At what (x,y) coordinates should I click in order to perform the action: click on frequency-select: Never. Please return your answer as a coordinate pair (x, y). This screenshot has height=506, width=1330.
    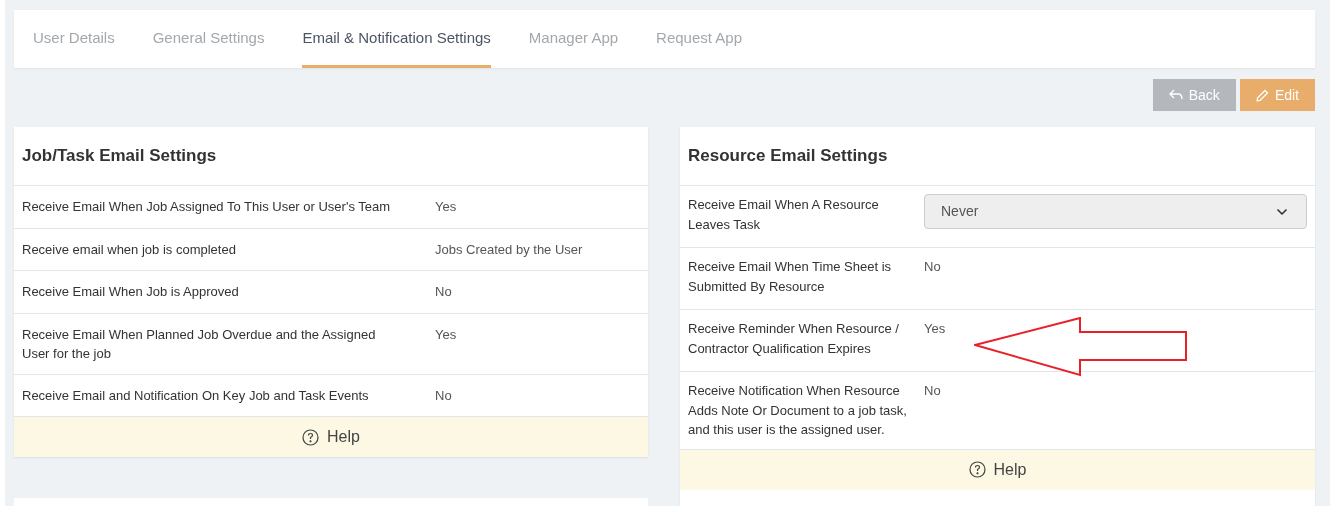
    Looking at the image, I should click on (1115, 211).